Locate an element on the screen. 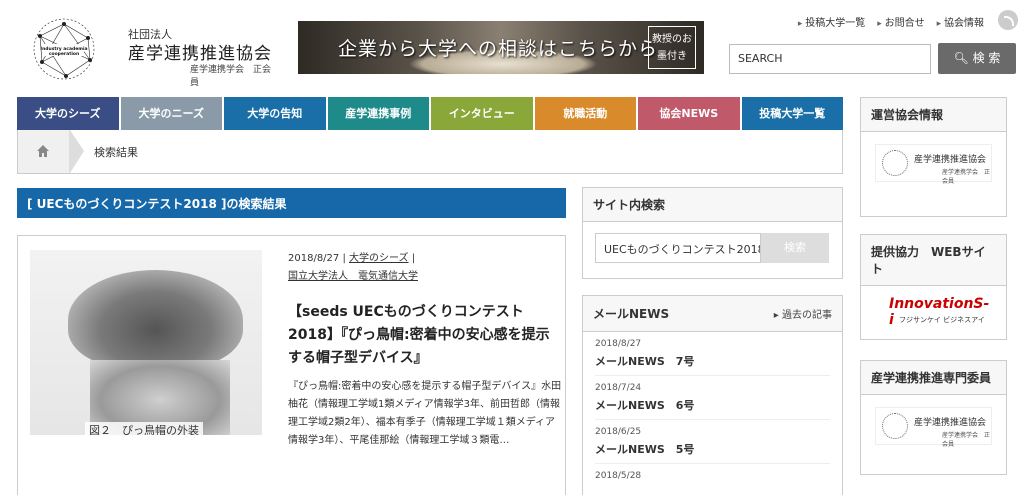 The height and width of the screenshot is (495, 1024). mail-news-date: 2018/8/27 is located at coordinates (618, 344).